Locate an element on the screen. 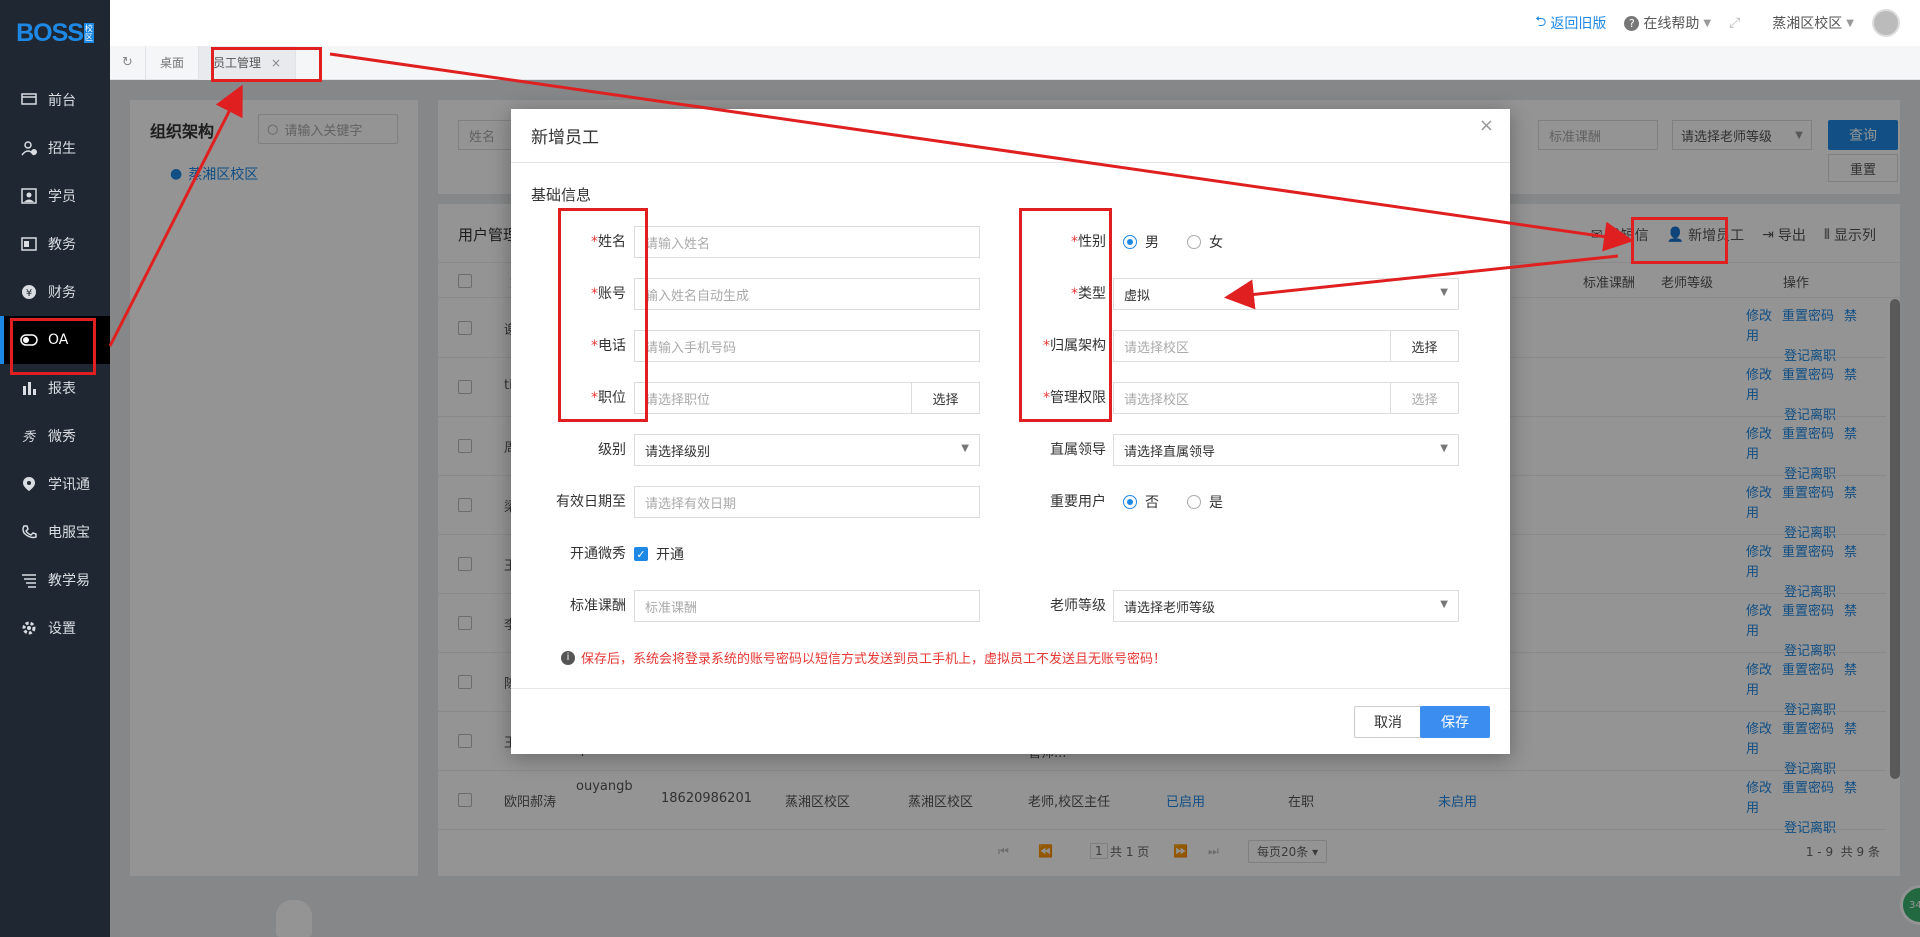  help-icon: ? is located at coordinates (1632, 23).